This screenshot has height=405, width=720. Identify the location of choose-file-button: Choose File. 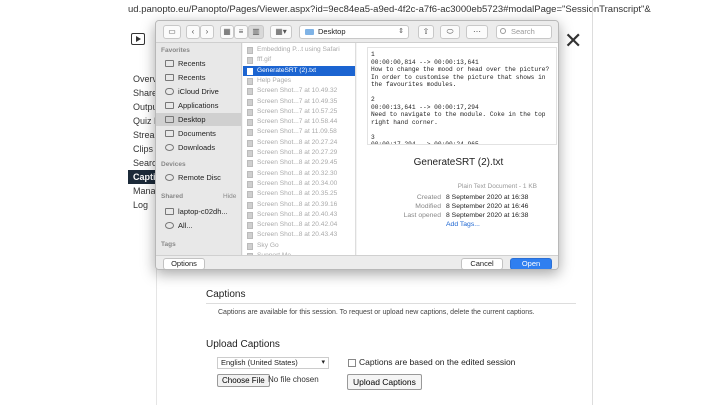
(243, 380).